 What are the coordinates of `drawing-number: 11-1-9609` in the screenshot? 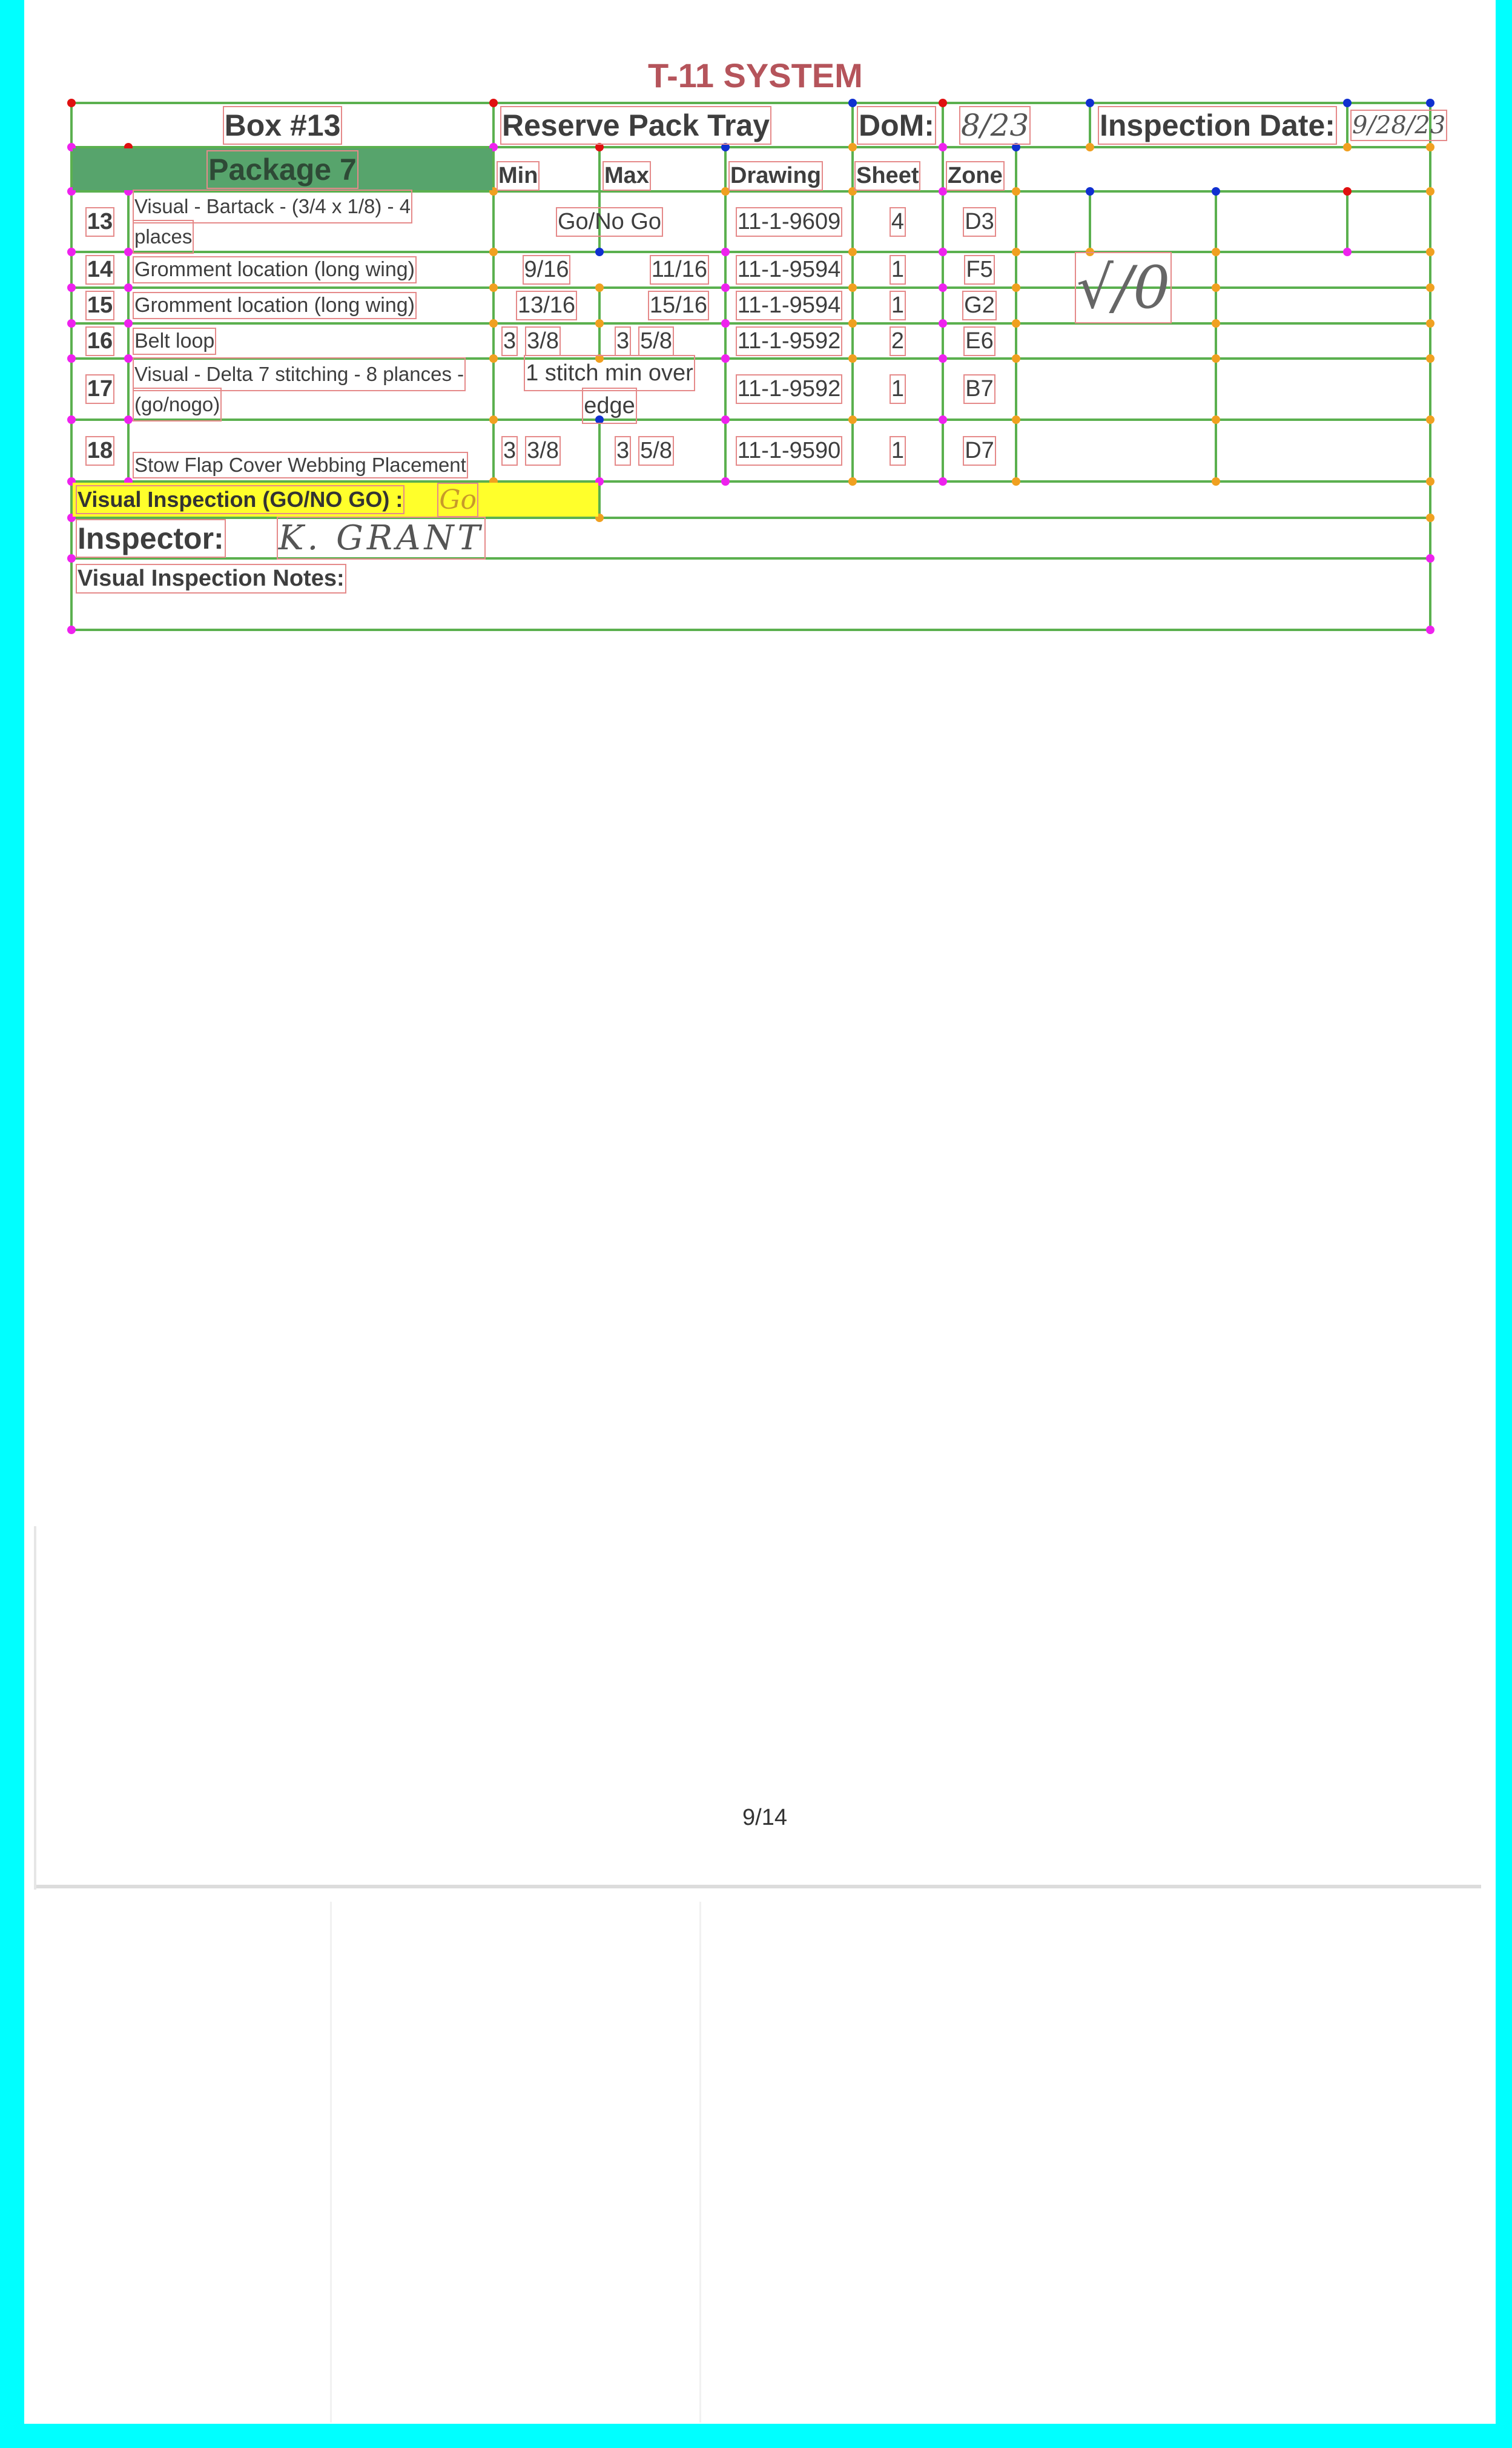 It's located at (789, 222).